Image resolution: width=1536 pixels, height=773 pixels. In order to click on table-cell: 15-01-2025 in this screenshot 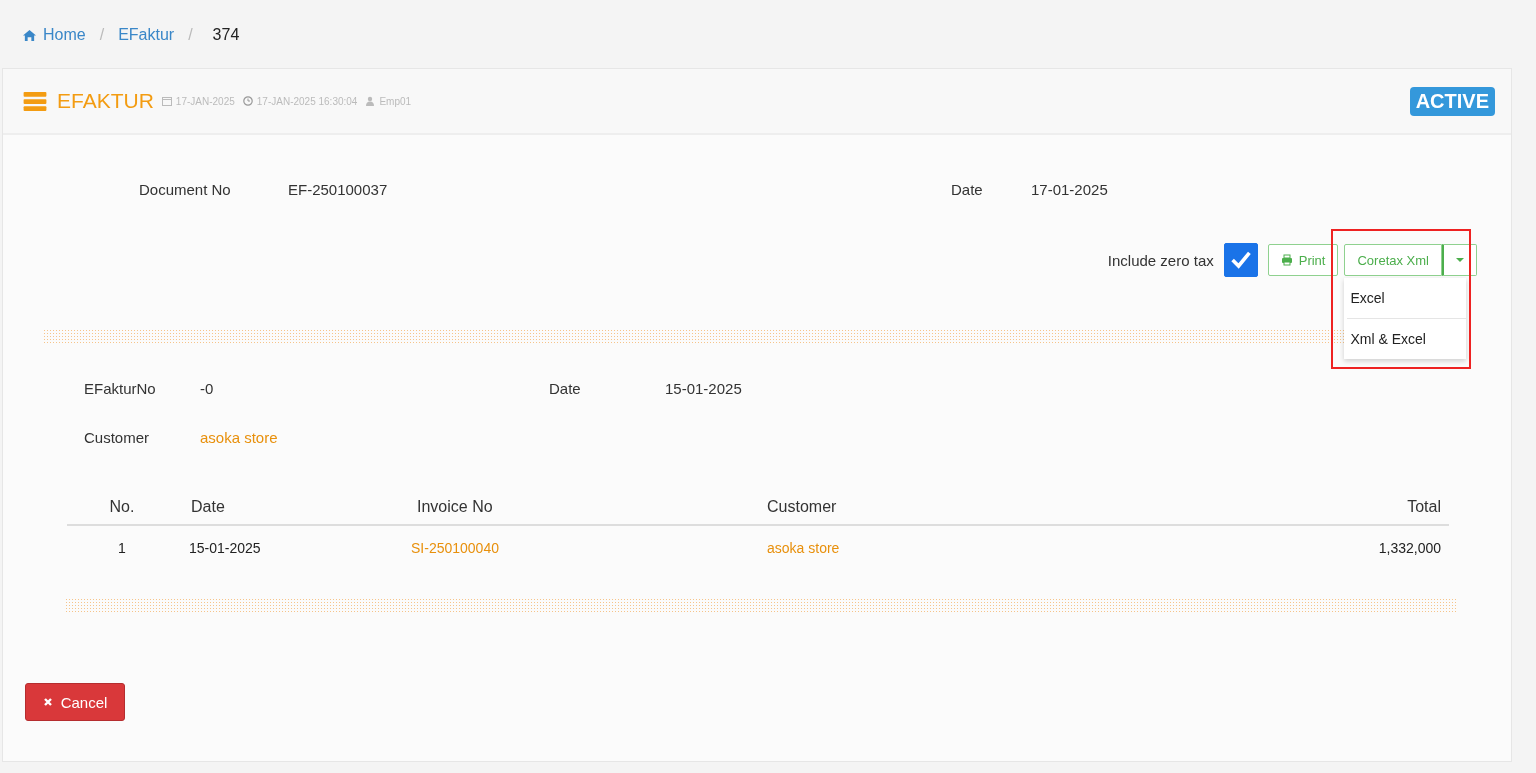, I will do `click(294, 543)`.